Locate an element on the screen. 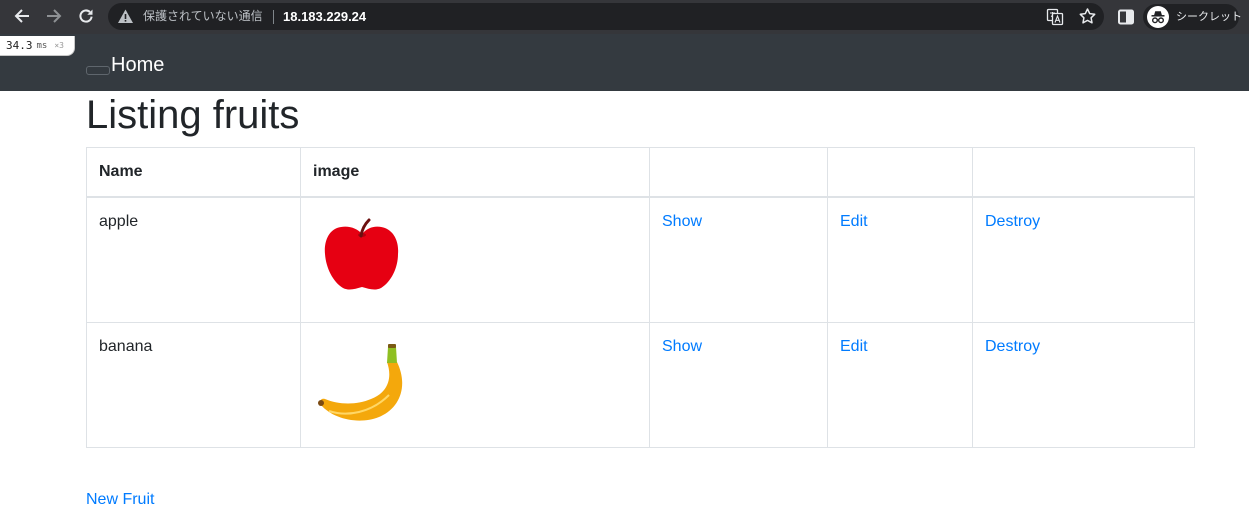 This screenshot has width=1249, height=529. header-name: Name is located at coordinates (194, 173).